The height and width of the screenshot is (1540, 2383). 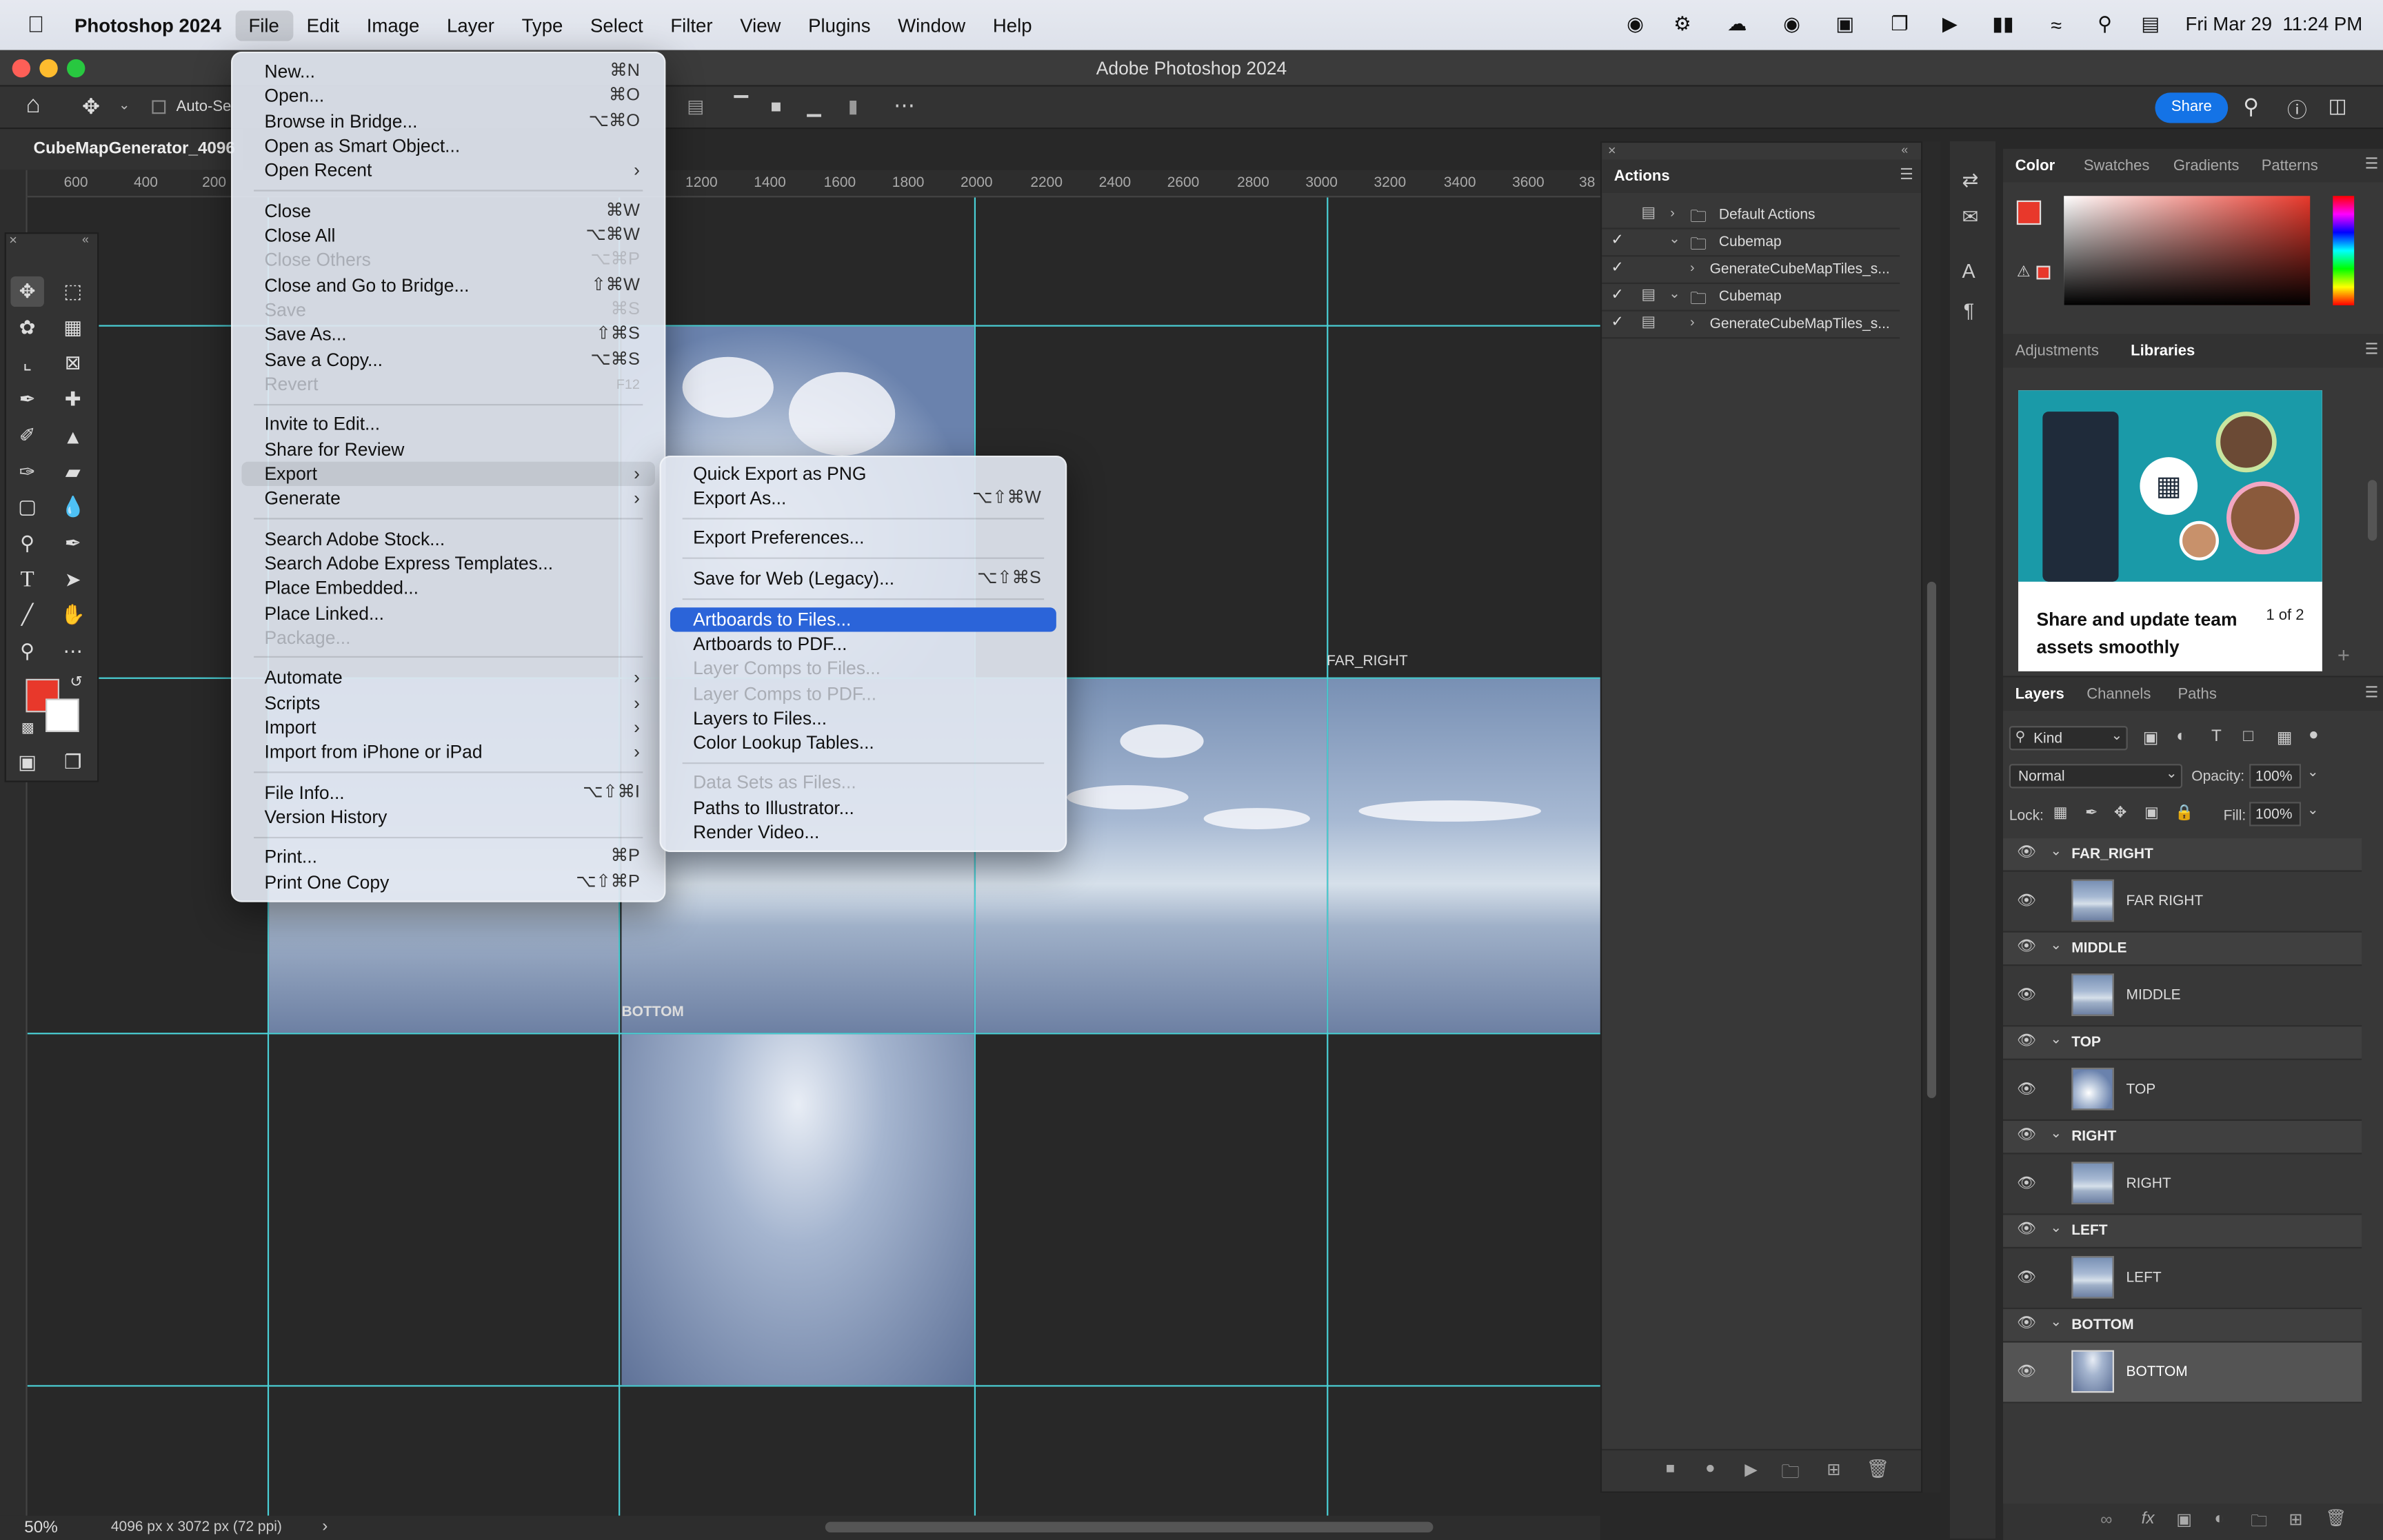 I want to click on layer-row: 👁 MIDDLE, so click(x=2182, y=997).